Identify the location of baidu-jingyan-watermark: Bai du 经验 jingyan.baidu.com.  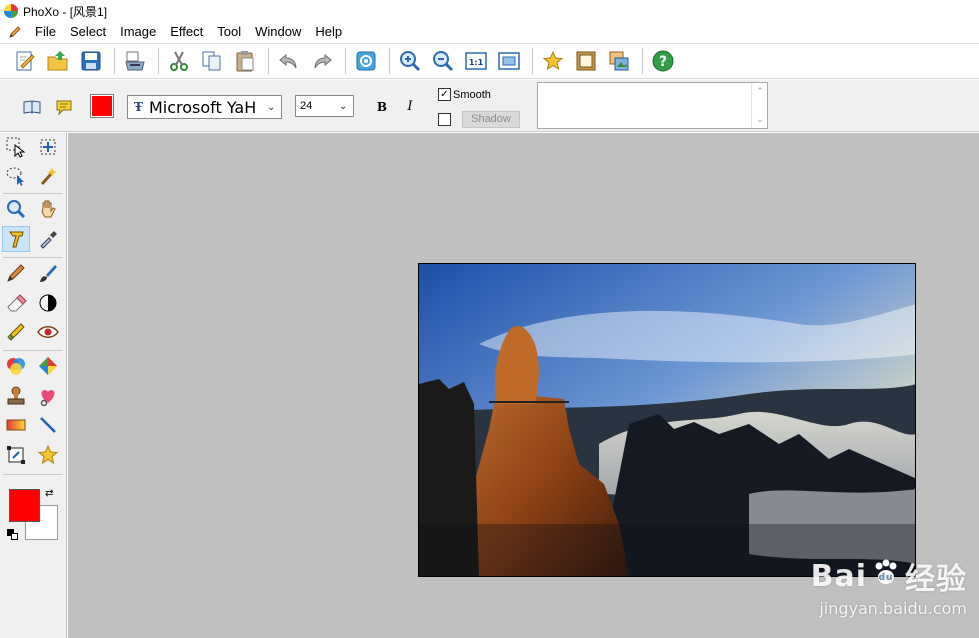
(889, 586).